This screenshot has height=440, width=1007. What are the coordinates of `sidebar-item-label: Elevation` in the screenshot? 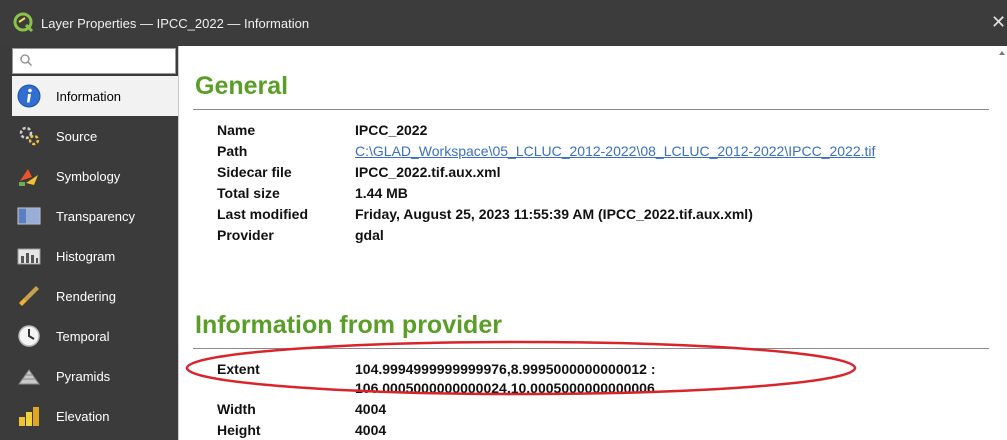 It's located at (83, 416).